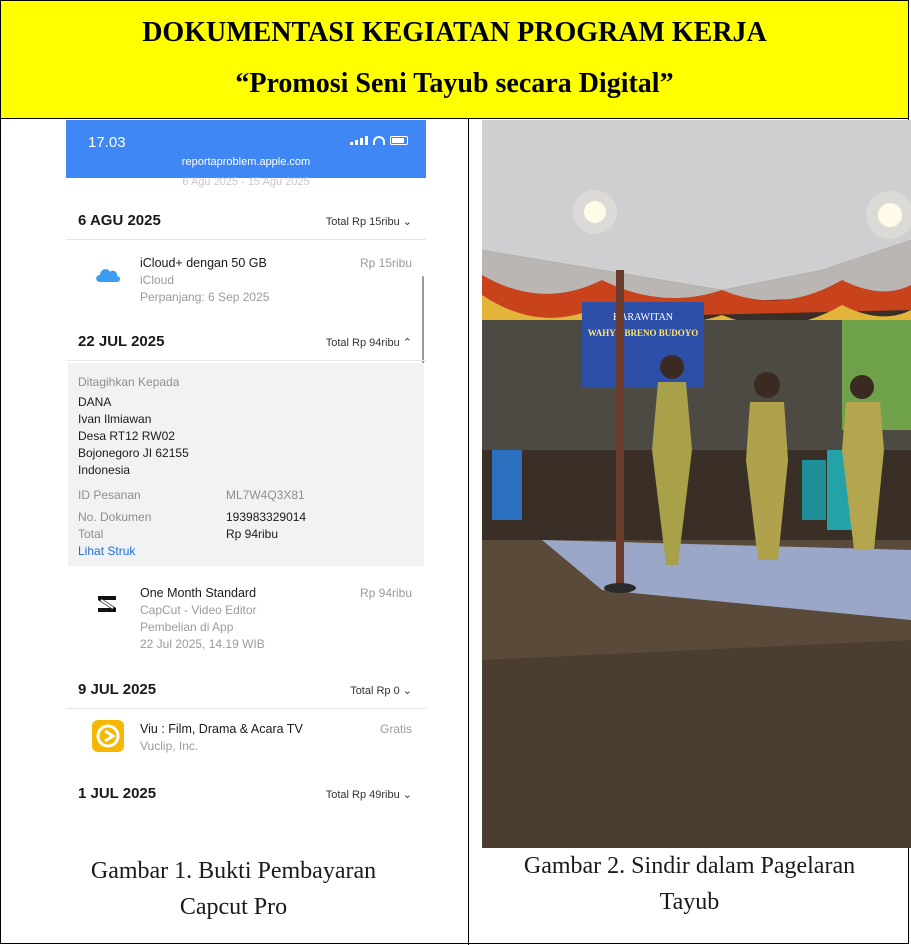  What do you see at coordinates (157, 280) in the screenshot?
I see `item-developer: iCloud` at bounding box center [157, 280].